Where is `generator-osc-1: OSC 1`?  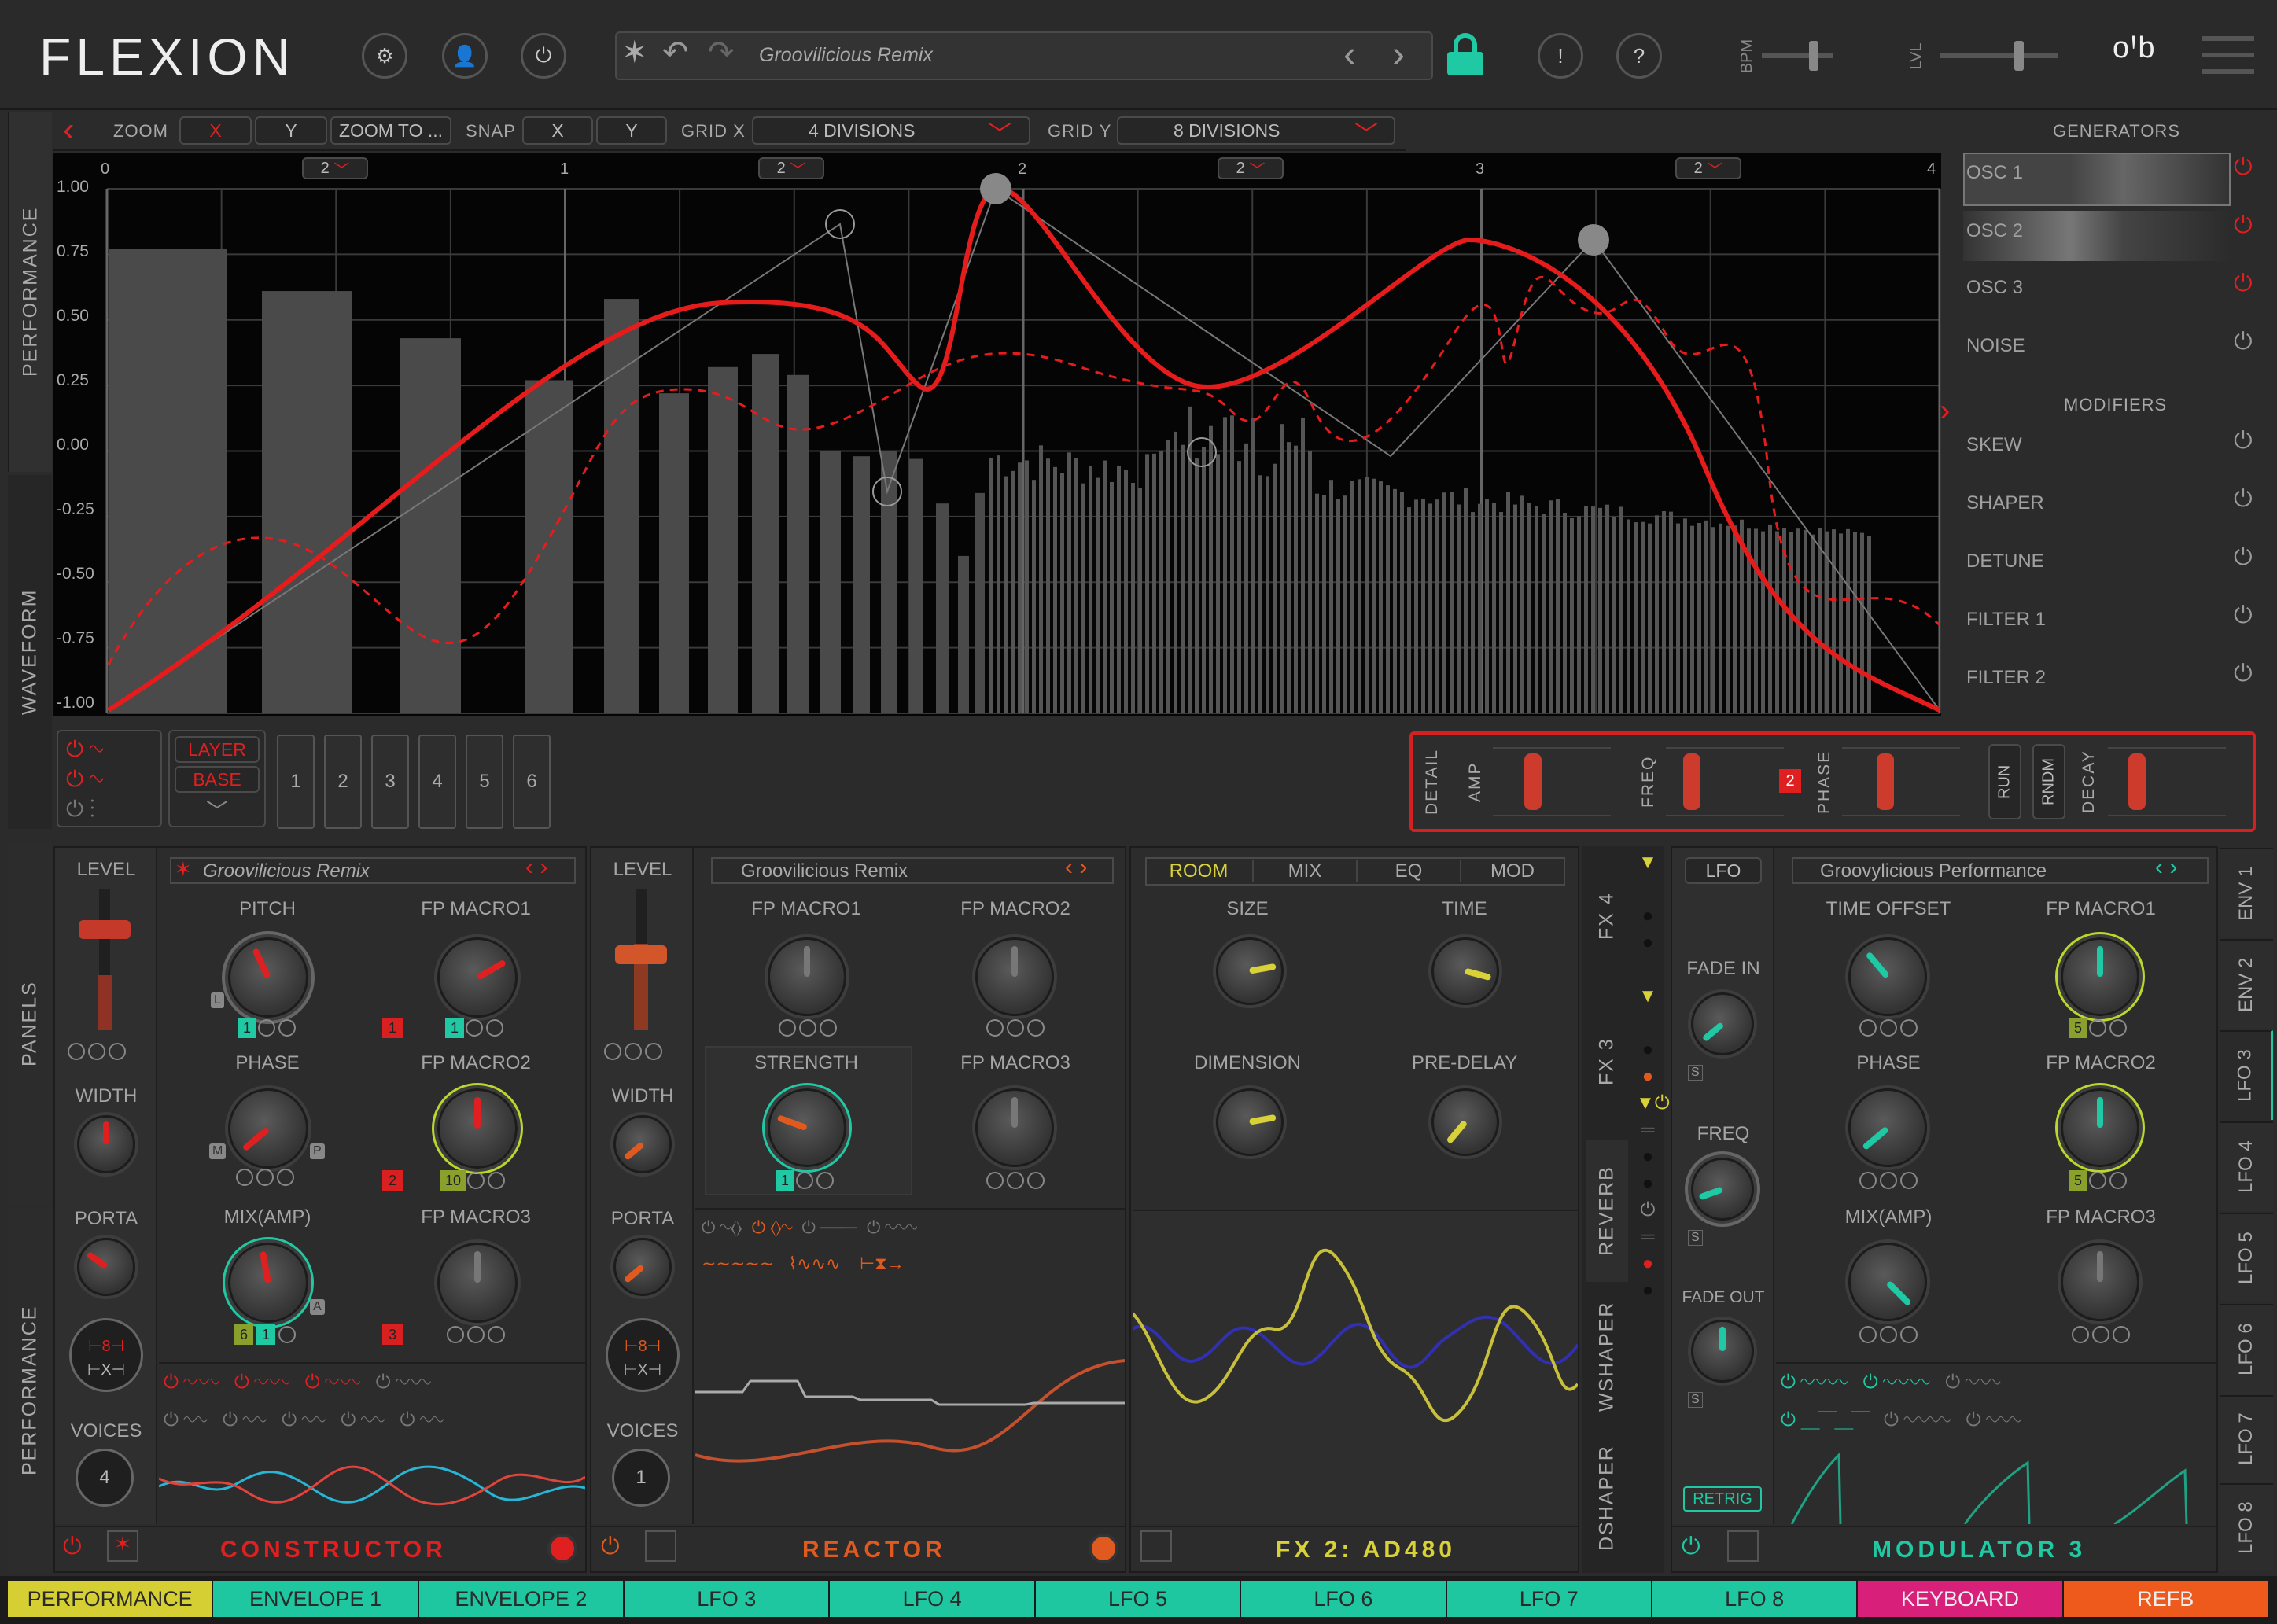
generator-osc-1: OSC 1 is located at coordinates (1994, 173).